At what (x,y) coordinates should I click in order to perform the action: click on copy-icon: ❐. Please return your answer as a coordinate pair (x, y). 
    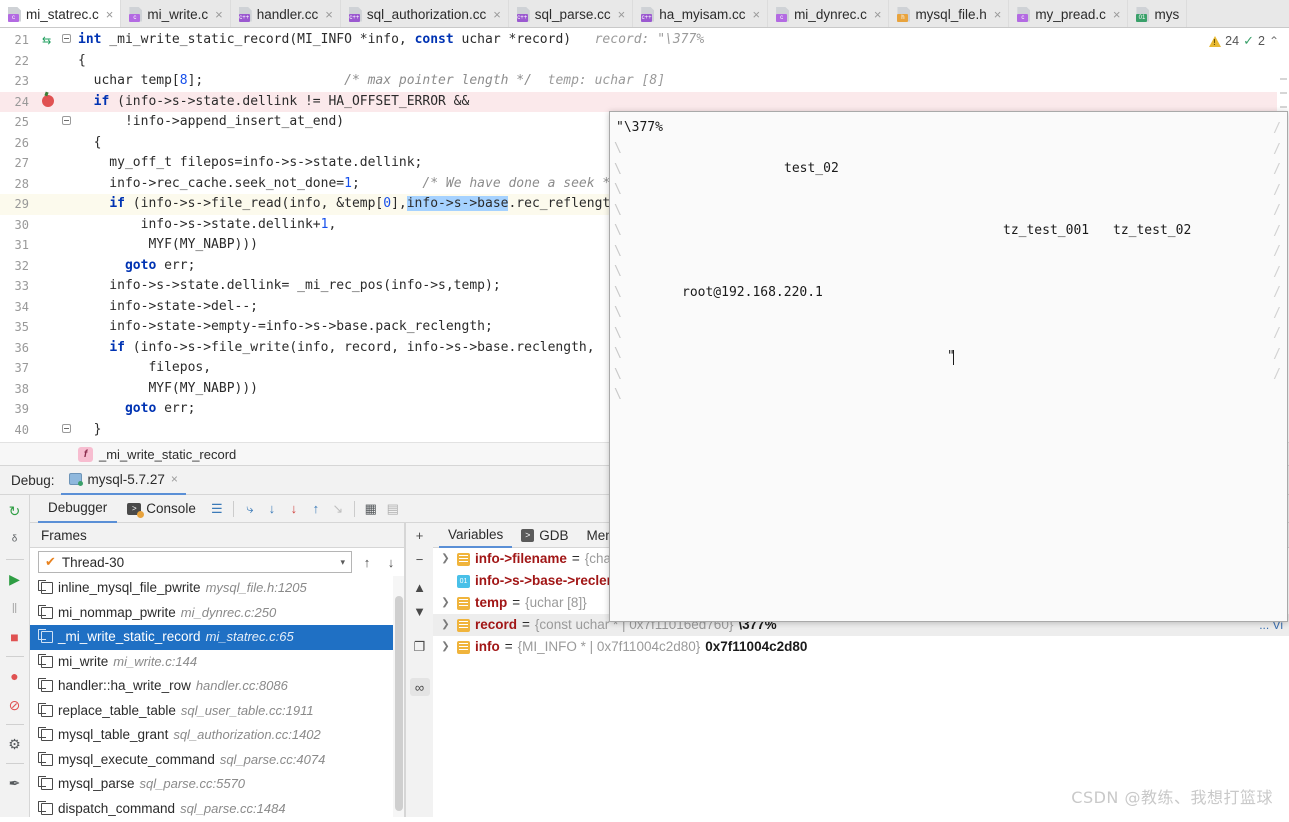
    Looking at the image, I should click on (420, 647).